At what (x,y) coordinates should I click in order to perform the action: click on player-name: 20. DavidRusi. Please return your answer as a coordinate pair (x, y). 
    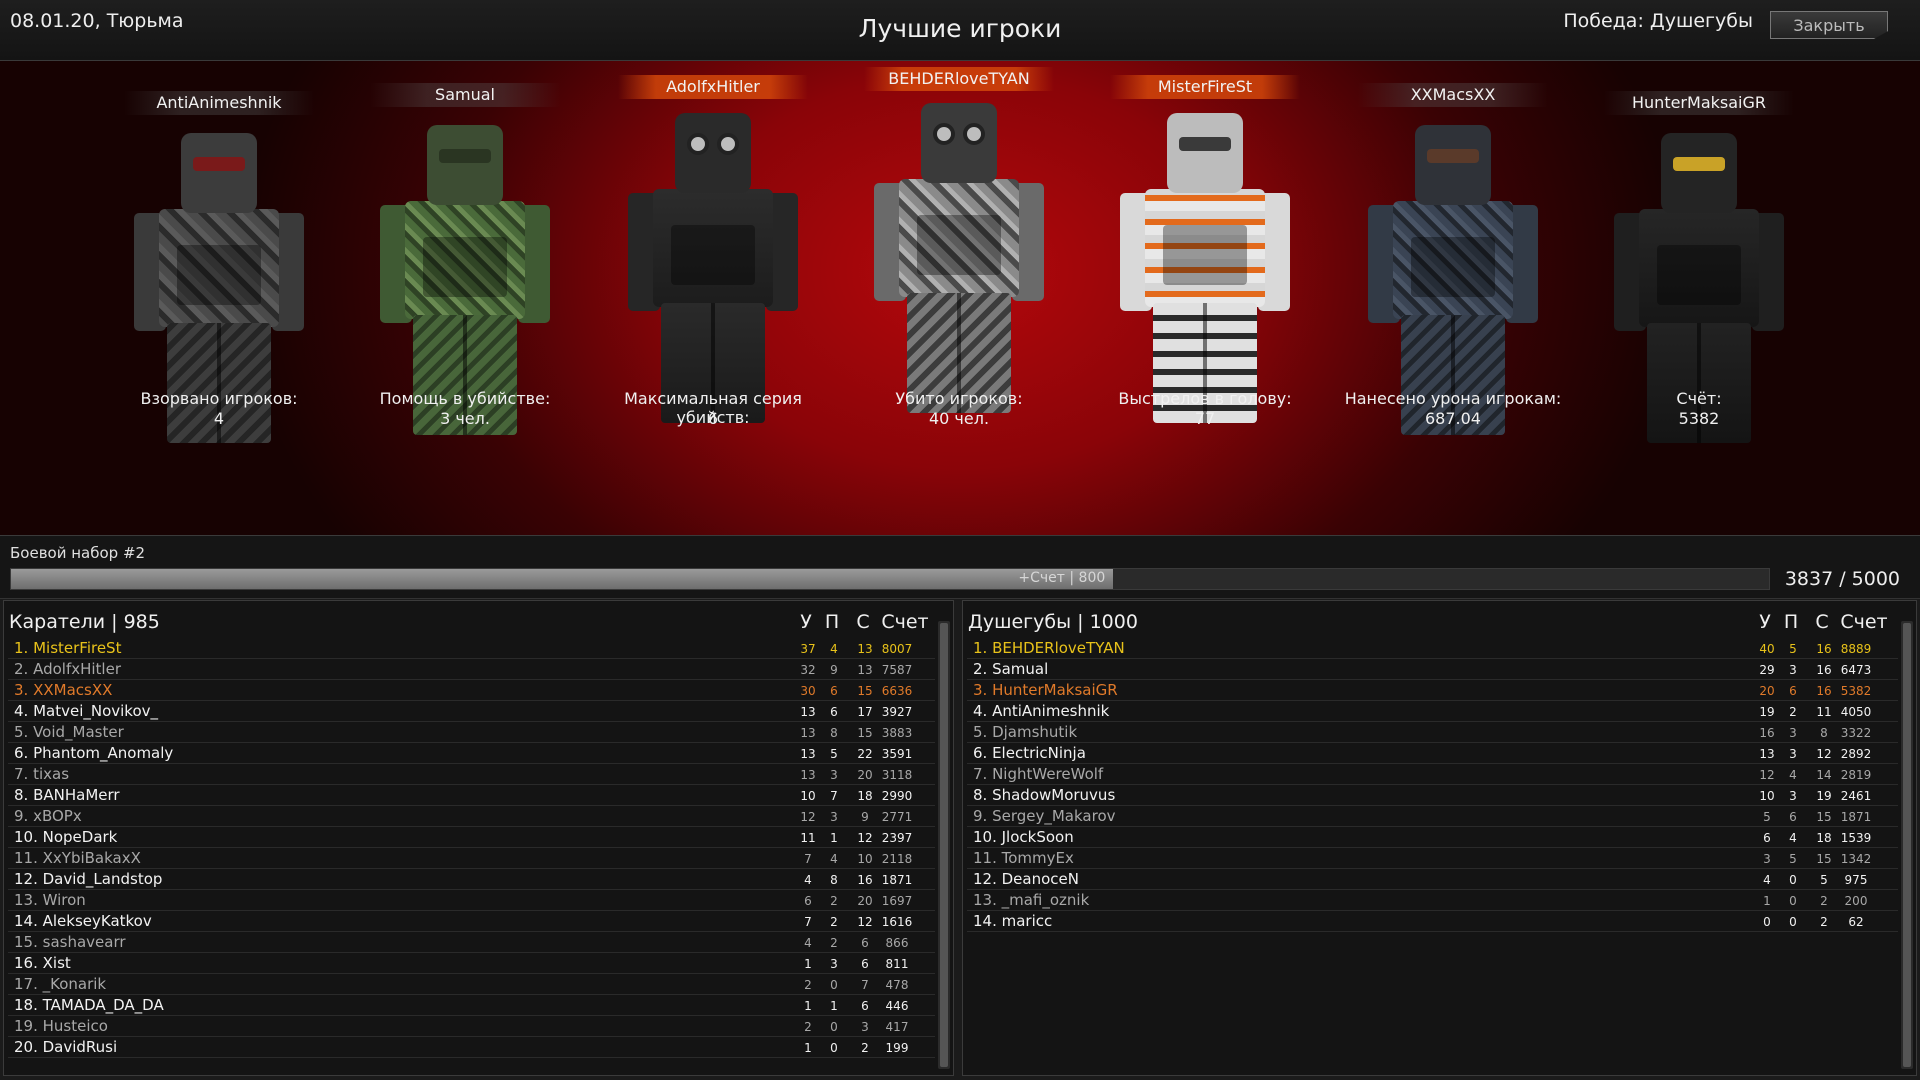
    Looking at the image, I should click on (66, 1047).